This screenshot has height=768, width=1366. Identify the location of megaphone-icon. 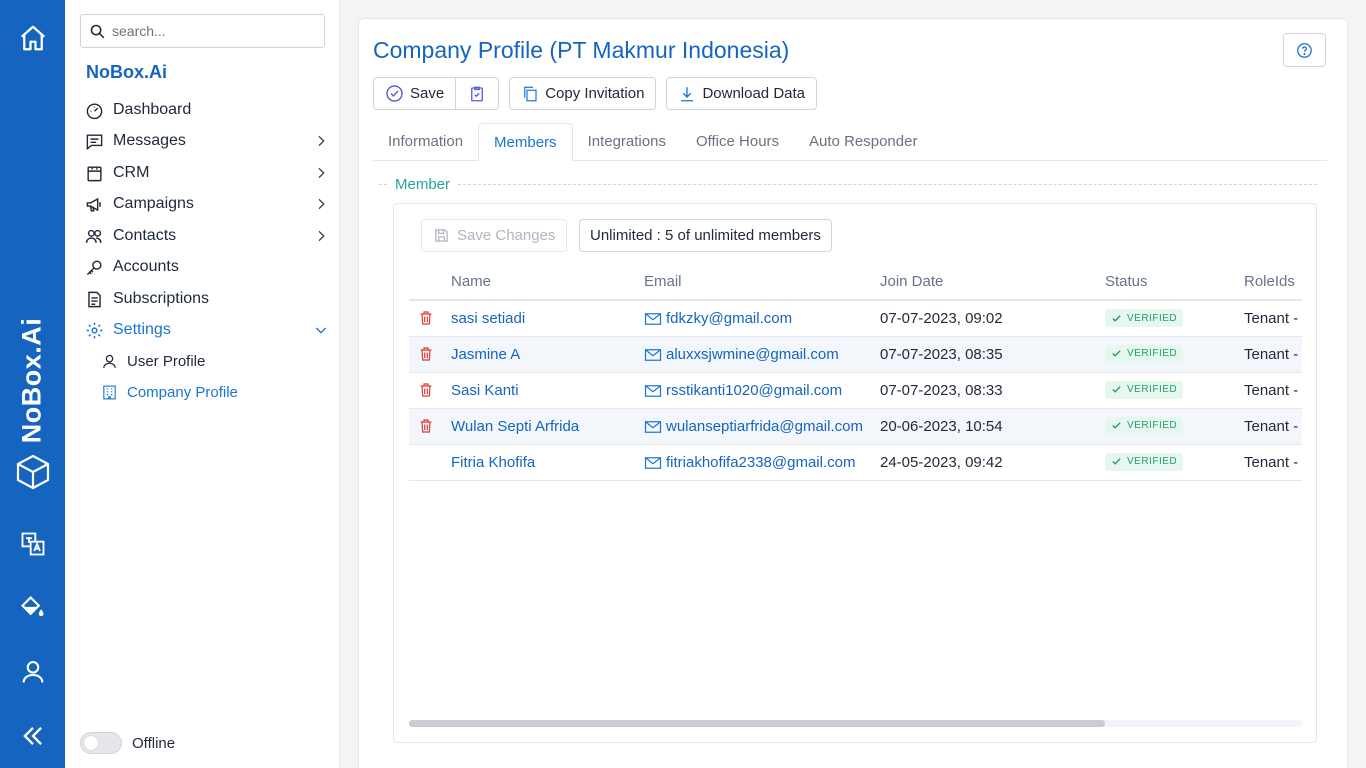
(94, 204).